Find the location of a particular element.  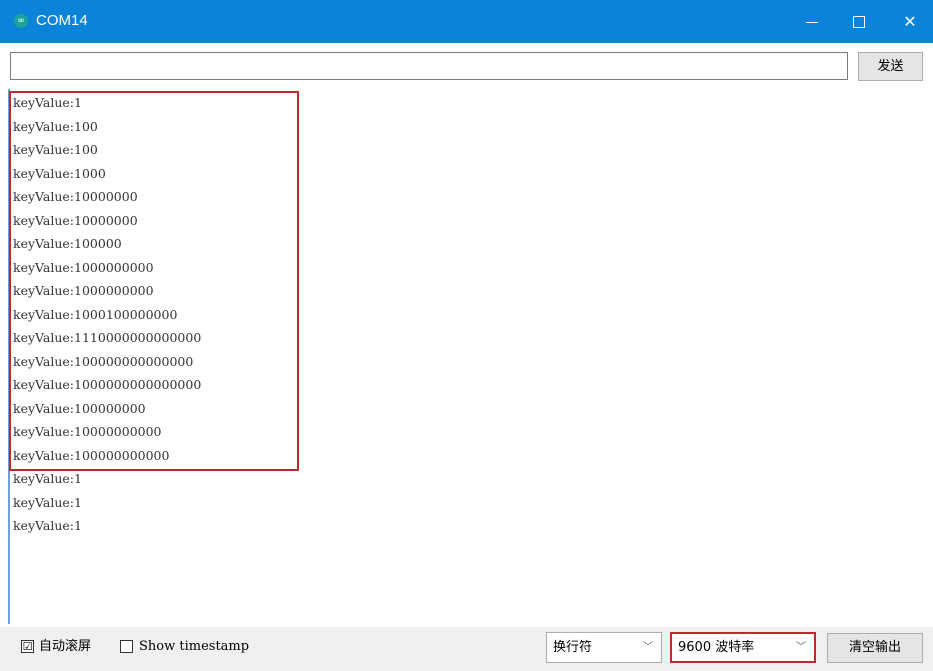

line-ending-value: 换行符 is located at coordinates (573, 647).